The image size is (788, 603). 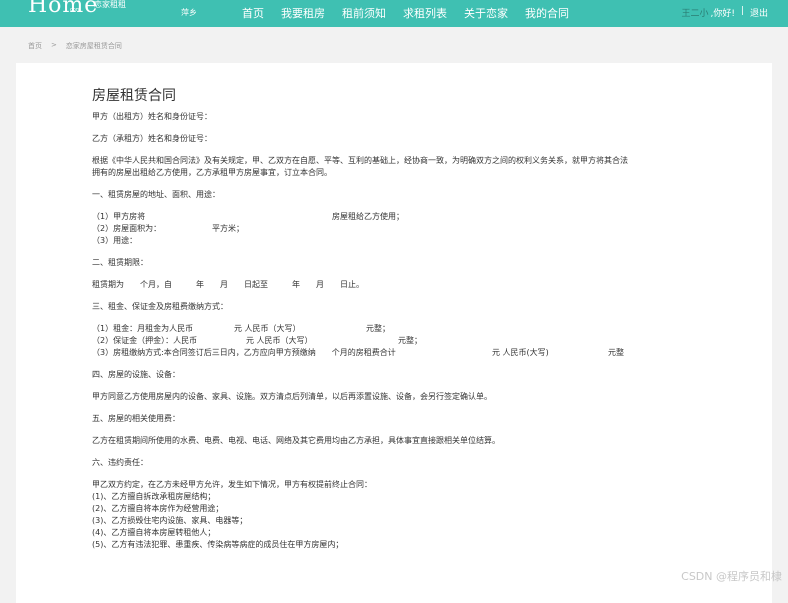 What do you see at coordinates (145, 340) in the screenshot?
I see `section-3-item-2-a: （2）保证金（押金）：人民币` at bounding box center [145, 340].